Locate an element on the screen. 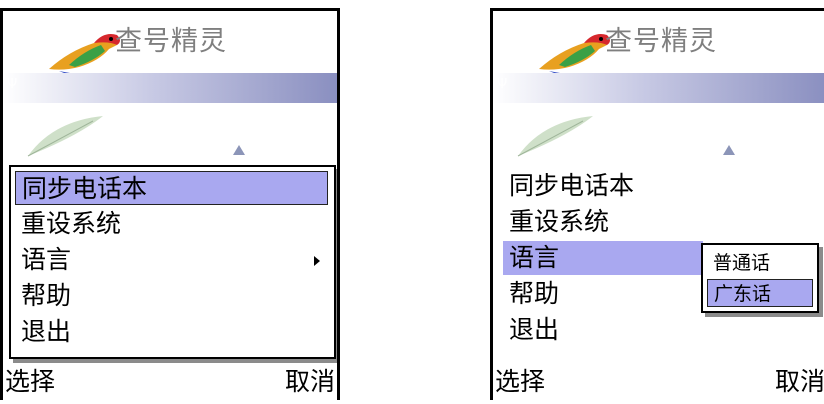 The width and height of the screenshot is (824, 404). submenu-arrow-icon is located at coordinates (317, 261).